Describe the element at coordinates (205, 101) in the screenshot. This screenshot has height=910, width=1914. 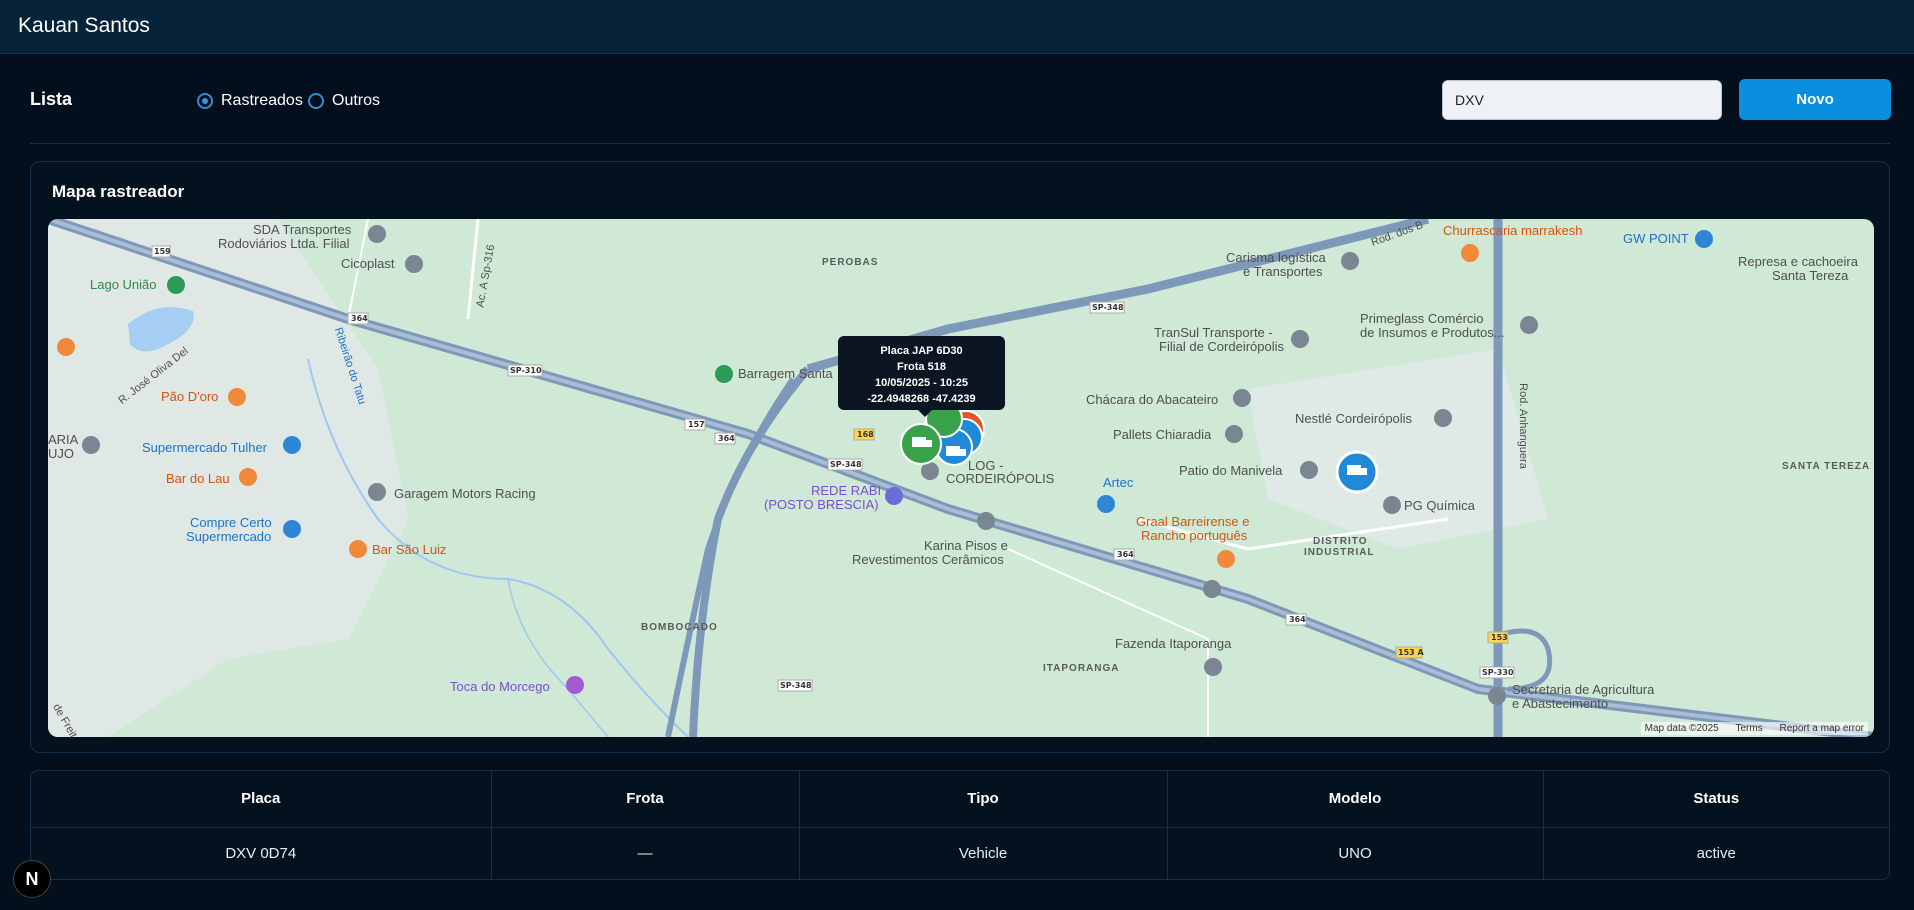
I see `radio-checked-icon` at that location.